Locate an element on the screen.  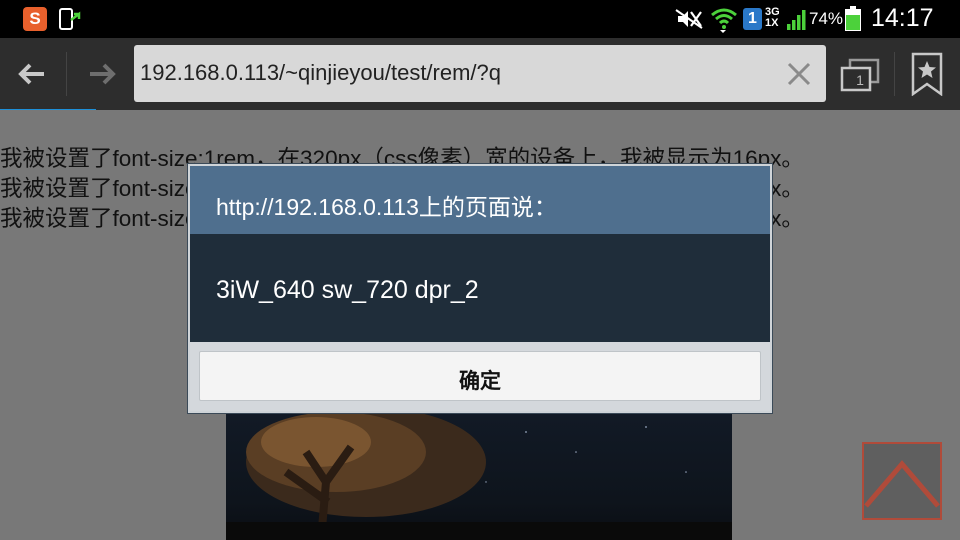
dialog-footer: 确定 is located at coordinates (480, 376).